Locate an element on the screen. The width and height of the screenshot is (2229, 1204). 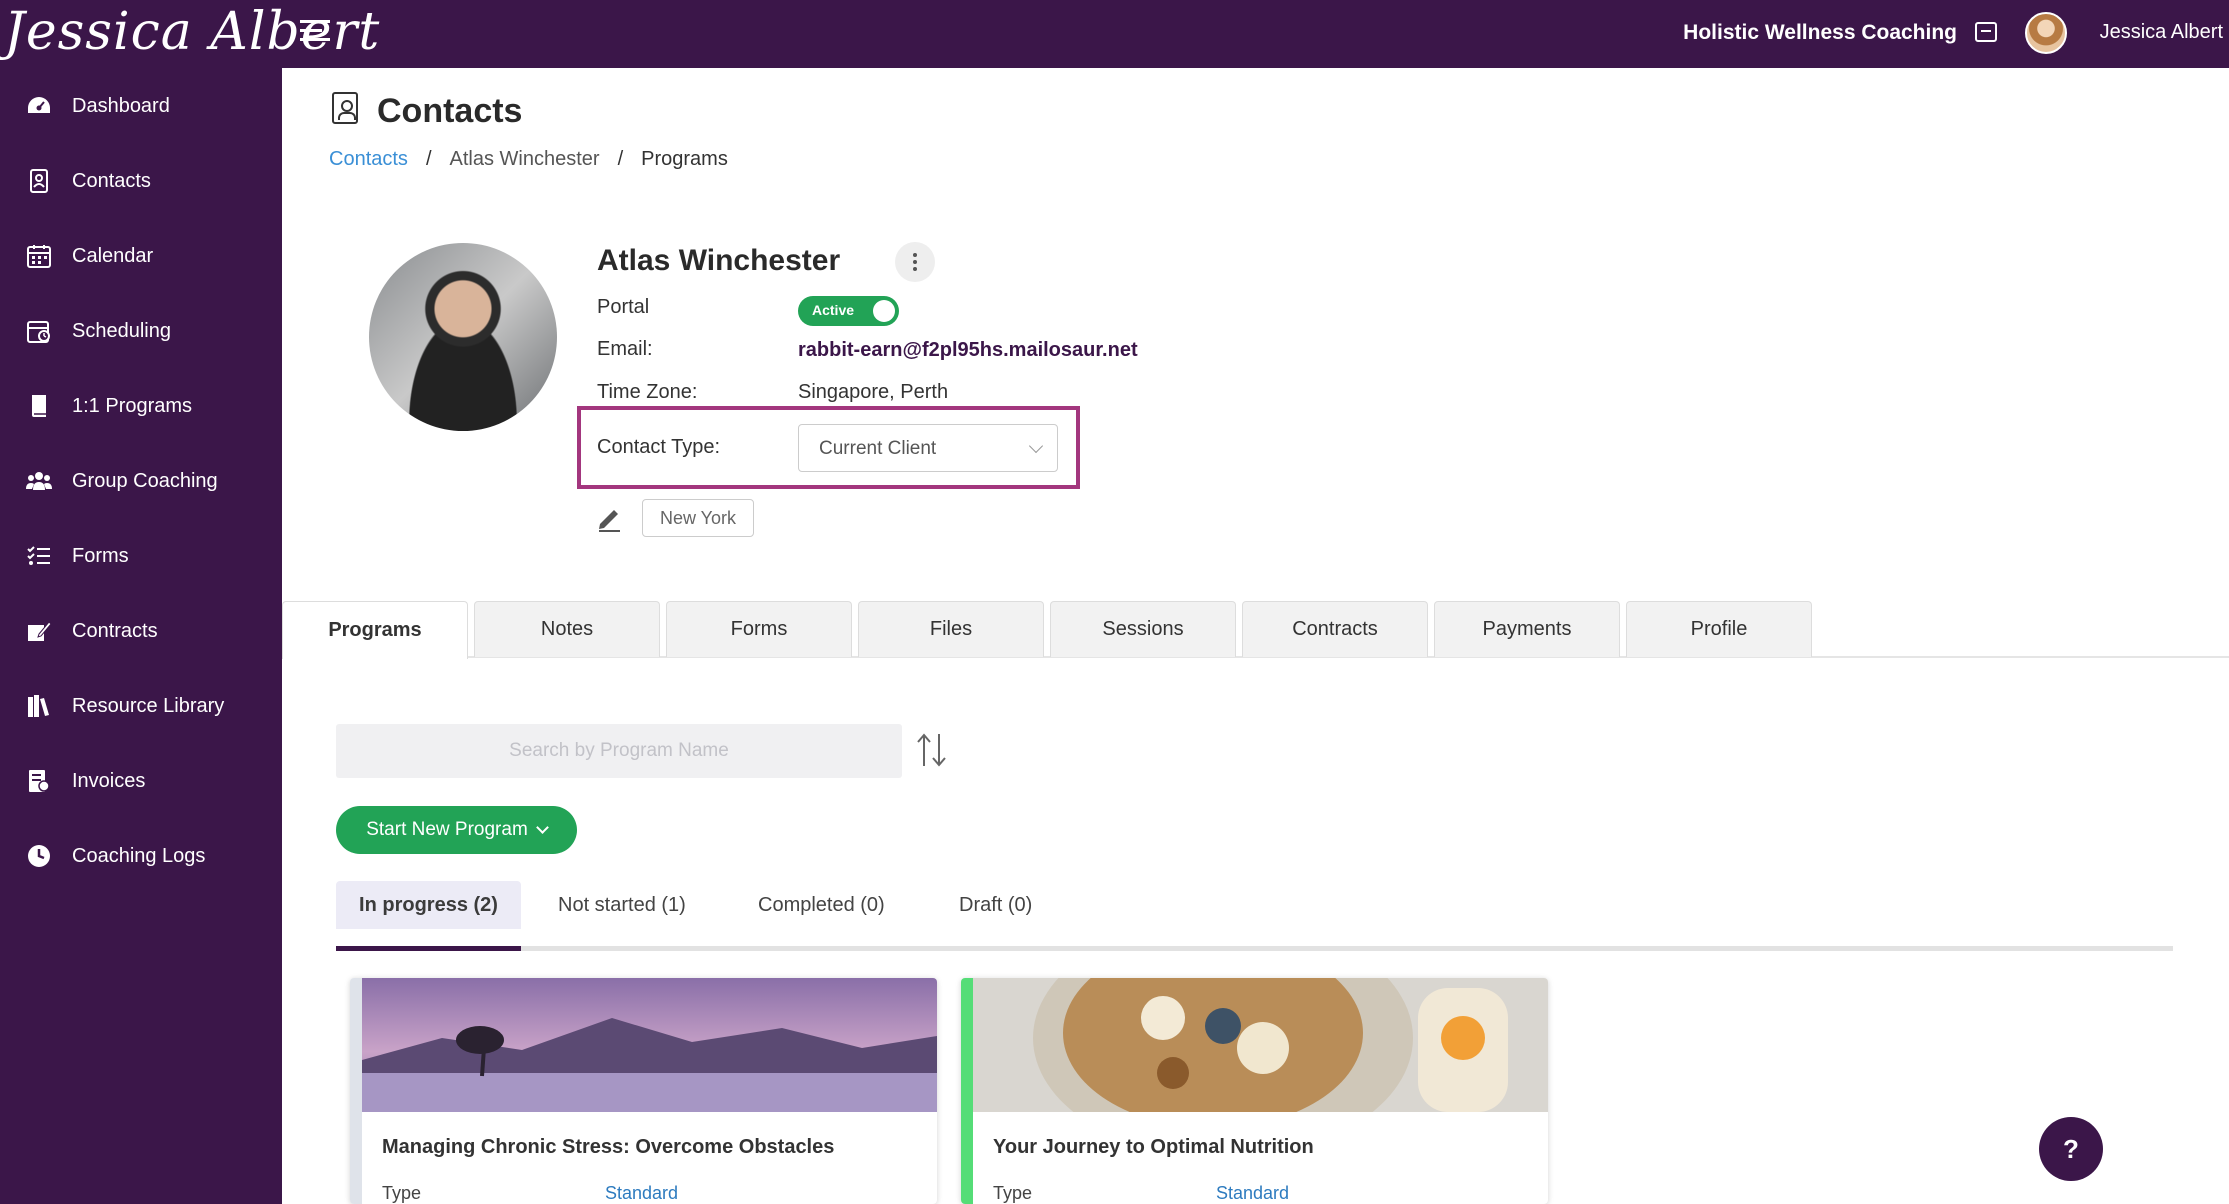
sidebar-item-label: Contracts is located at coordinates (115, 630).